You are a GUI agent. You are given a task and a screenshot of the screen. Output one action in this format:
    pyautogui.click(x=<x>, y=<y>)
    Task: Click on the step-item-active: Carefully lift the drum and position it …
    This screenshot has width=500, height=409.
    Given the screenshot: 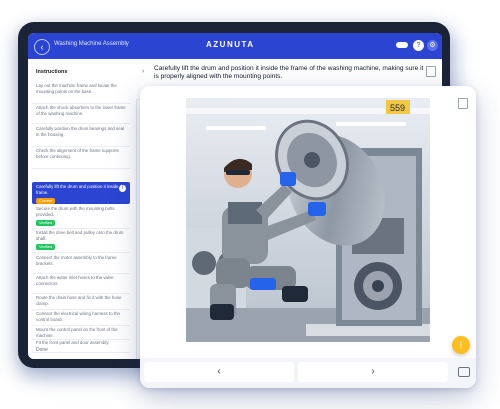 What is the action you would take?
    pyautogui.click(x=81, y=193)
    